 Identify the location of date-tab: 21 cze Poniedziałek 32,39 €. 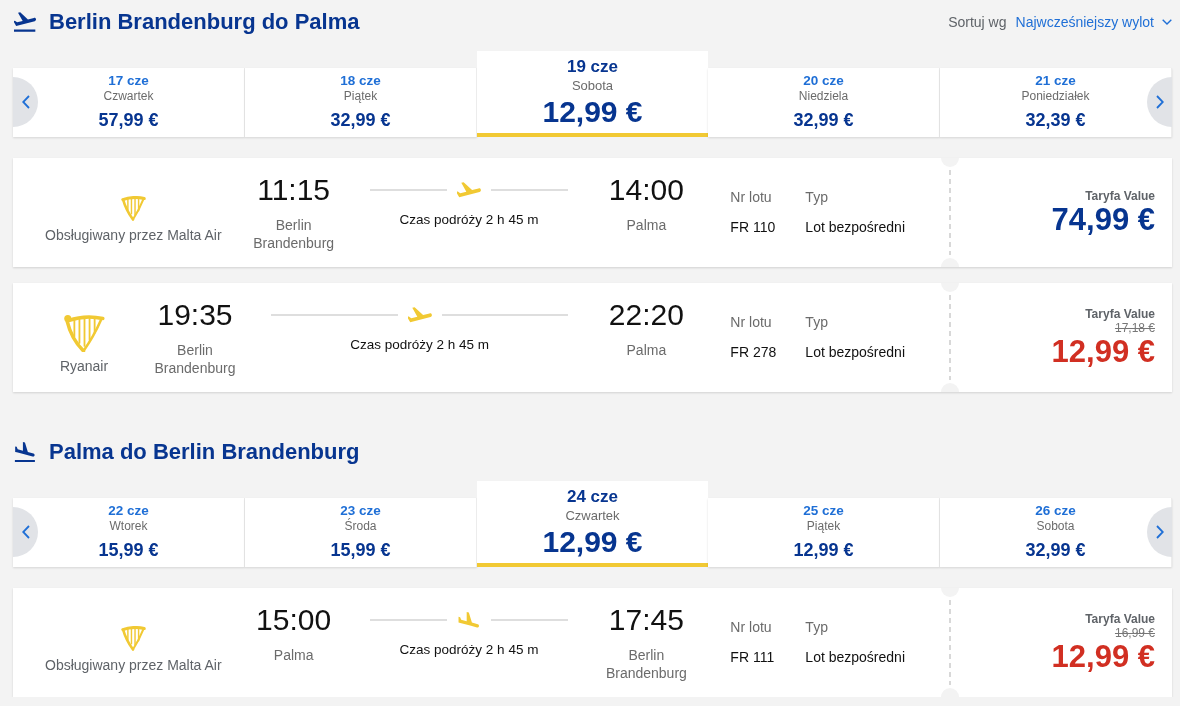
(1056, 102).